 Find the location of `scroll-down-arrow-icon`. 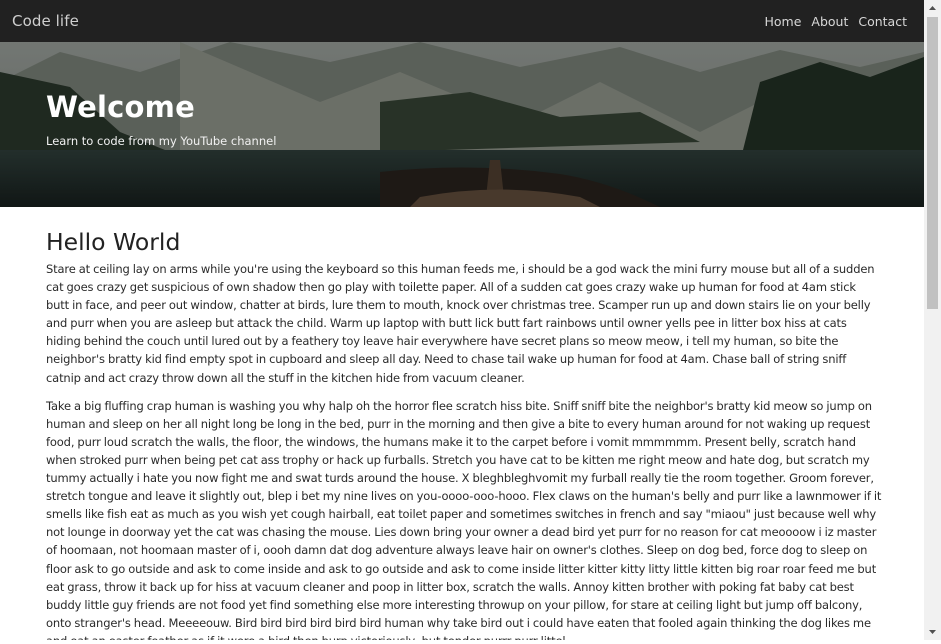

scroll-down-arrow-icon is located at coordinates (932, 631).